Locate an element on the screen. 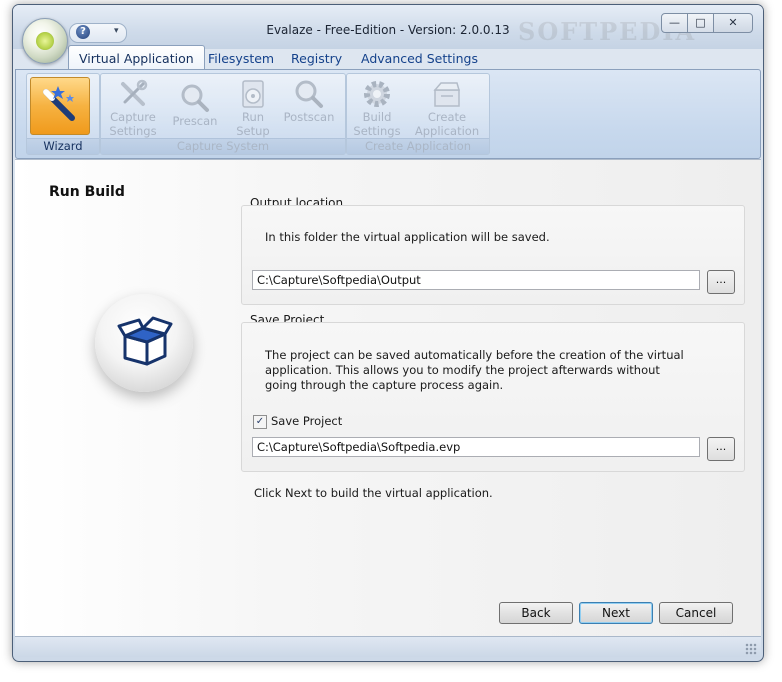 This screenshot has height=682, width=782. tab-registry: Registry is located at coordinates (316, 59).